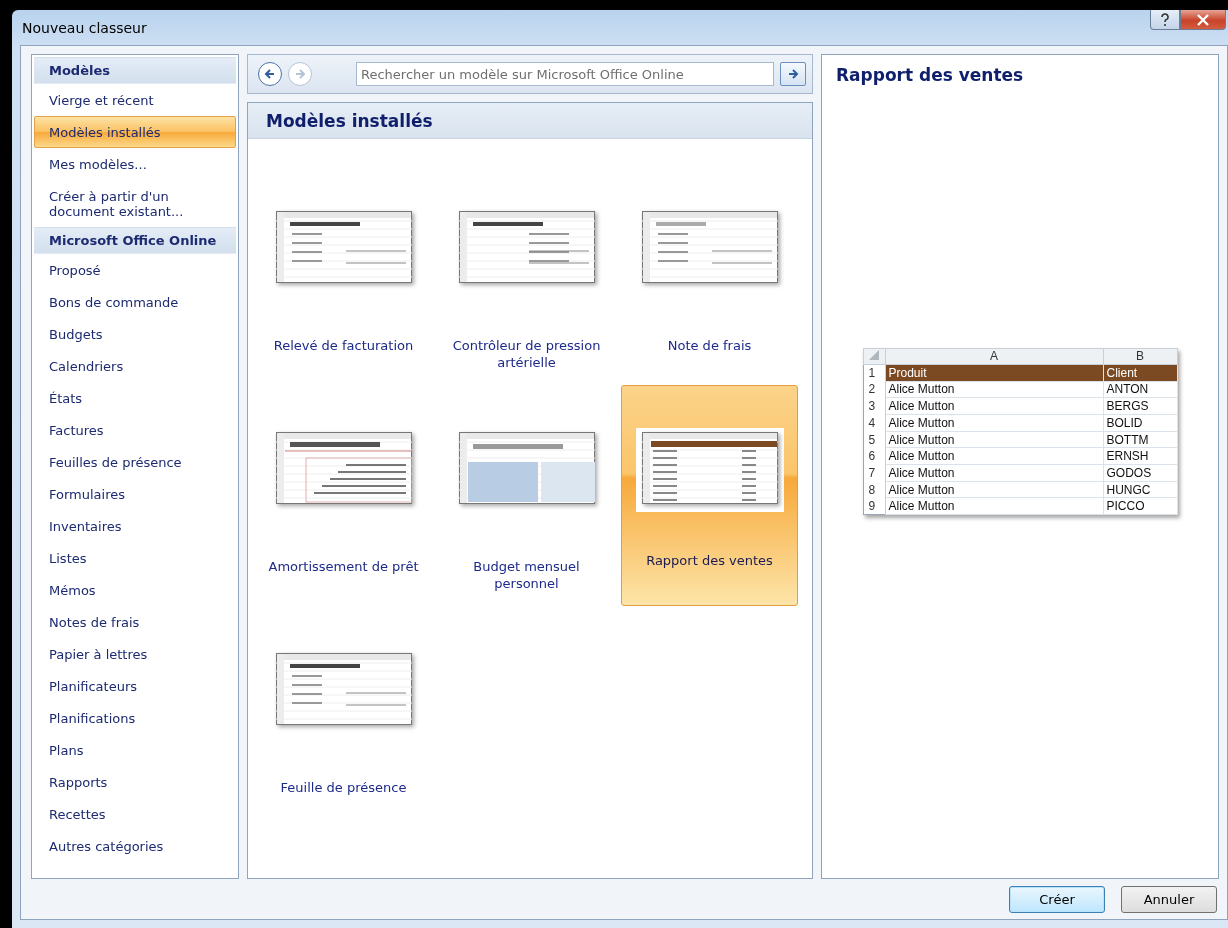  Describe the element at coordinates (135, 718) in the screenshot. I see `sidebar-item: Planifications` at that location.